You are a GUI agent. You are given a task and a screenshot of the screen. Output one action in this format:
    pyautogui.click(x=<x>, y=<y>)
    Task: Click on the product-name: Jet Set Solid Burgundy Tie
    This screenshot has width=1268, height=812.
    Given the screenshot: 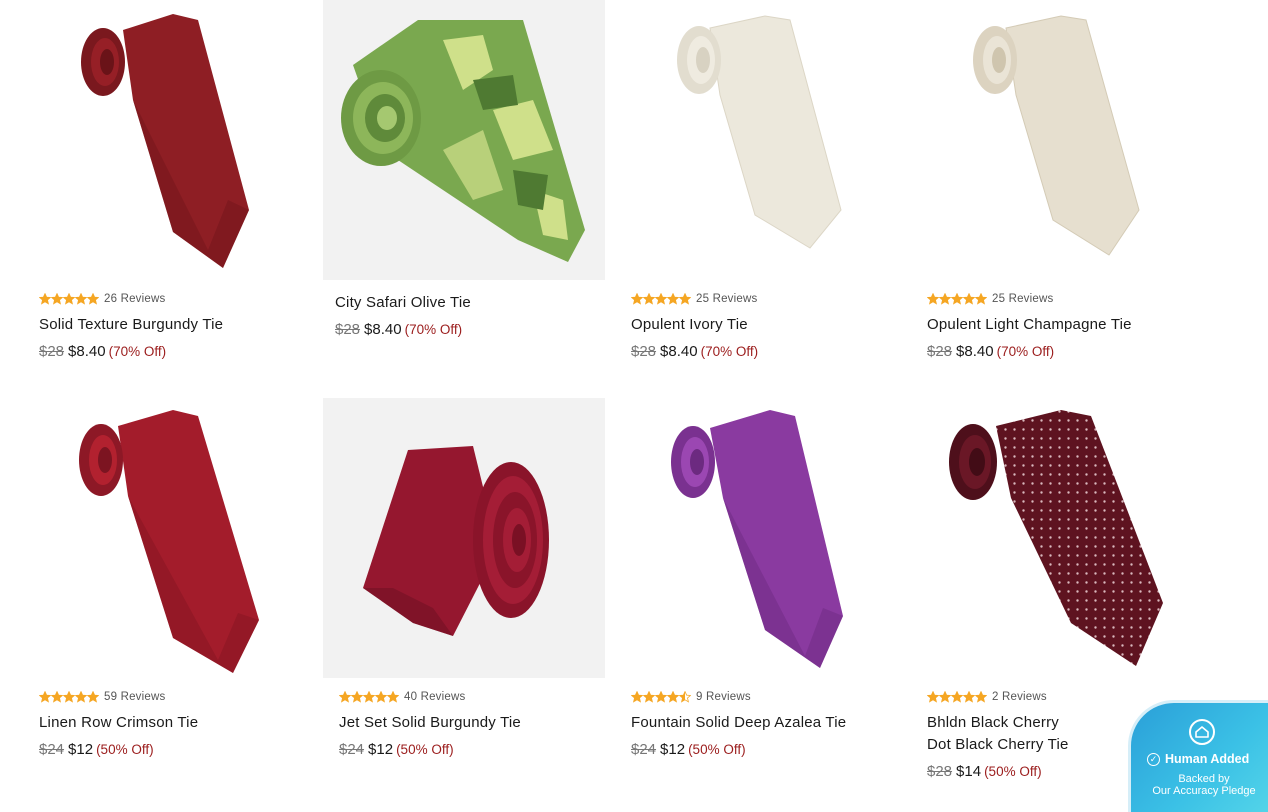 What is the action you would take?
    pyautogui.click(x=474, y=723)
    